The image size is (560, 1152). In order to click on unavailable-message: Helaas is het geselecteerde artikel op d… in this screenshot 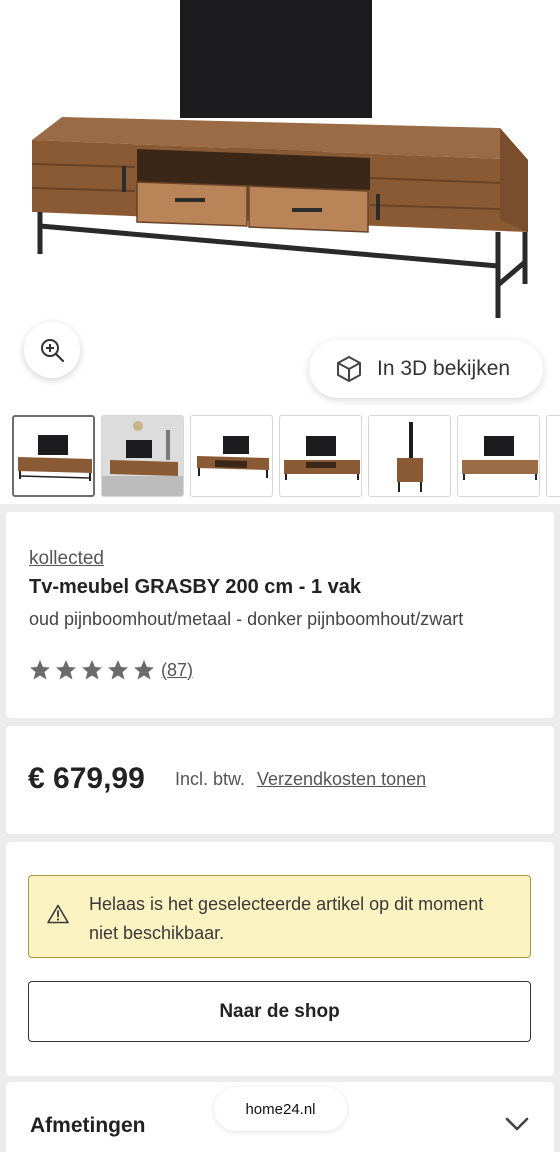, I will do `click(286, 918)`.